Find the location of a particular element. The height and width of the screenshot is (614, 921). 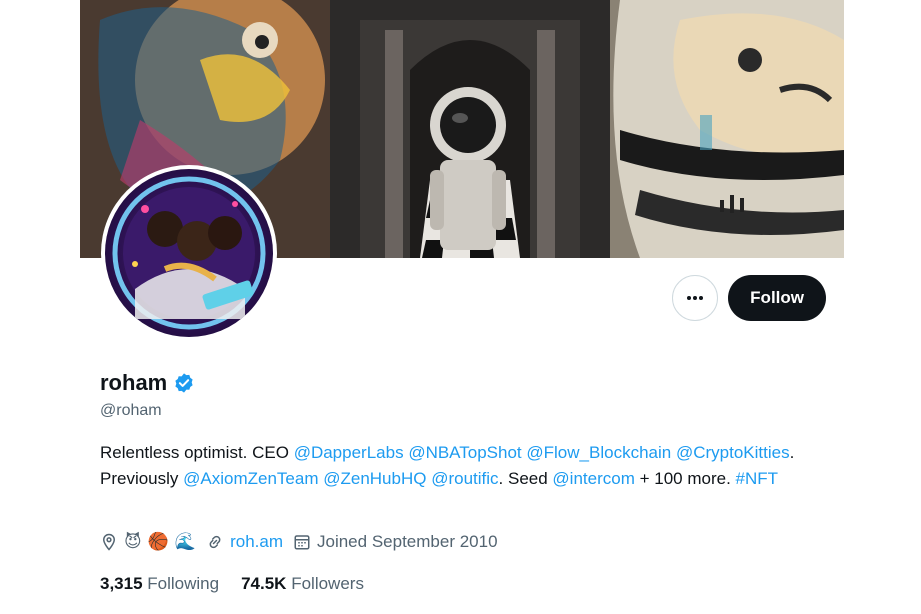

display-name-row: roham is located at coordinates (147, 383).